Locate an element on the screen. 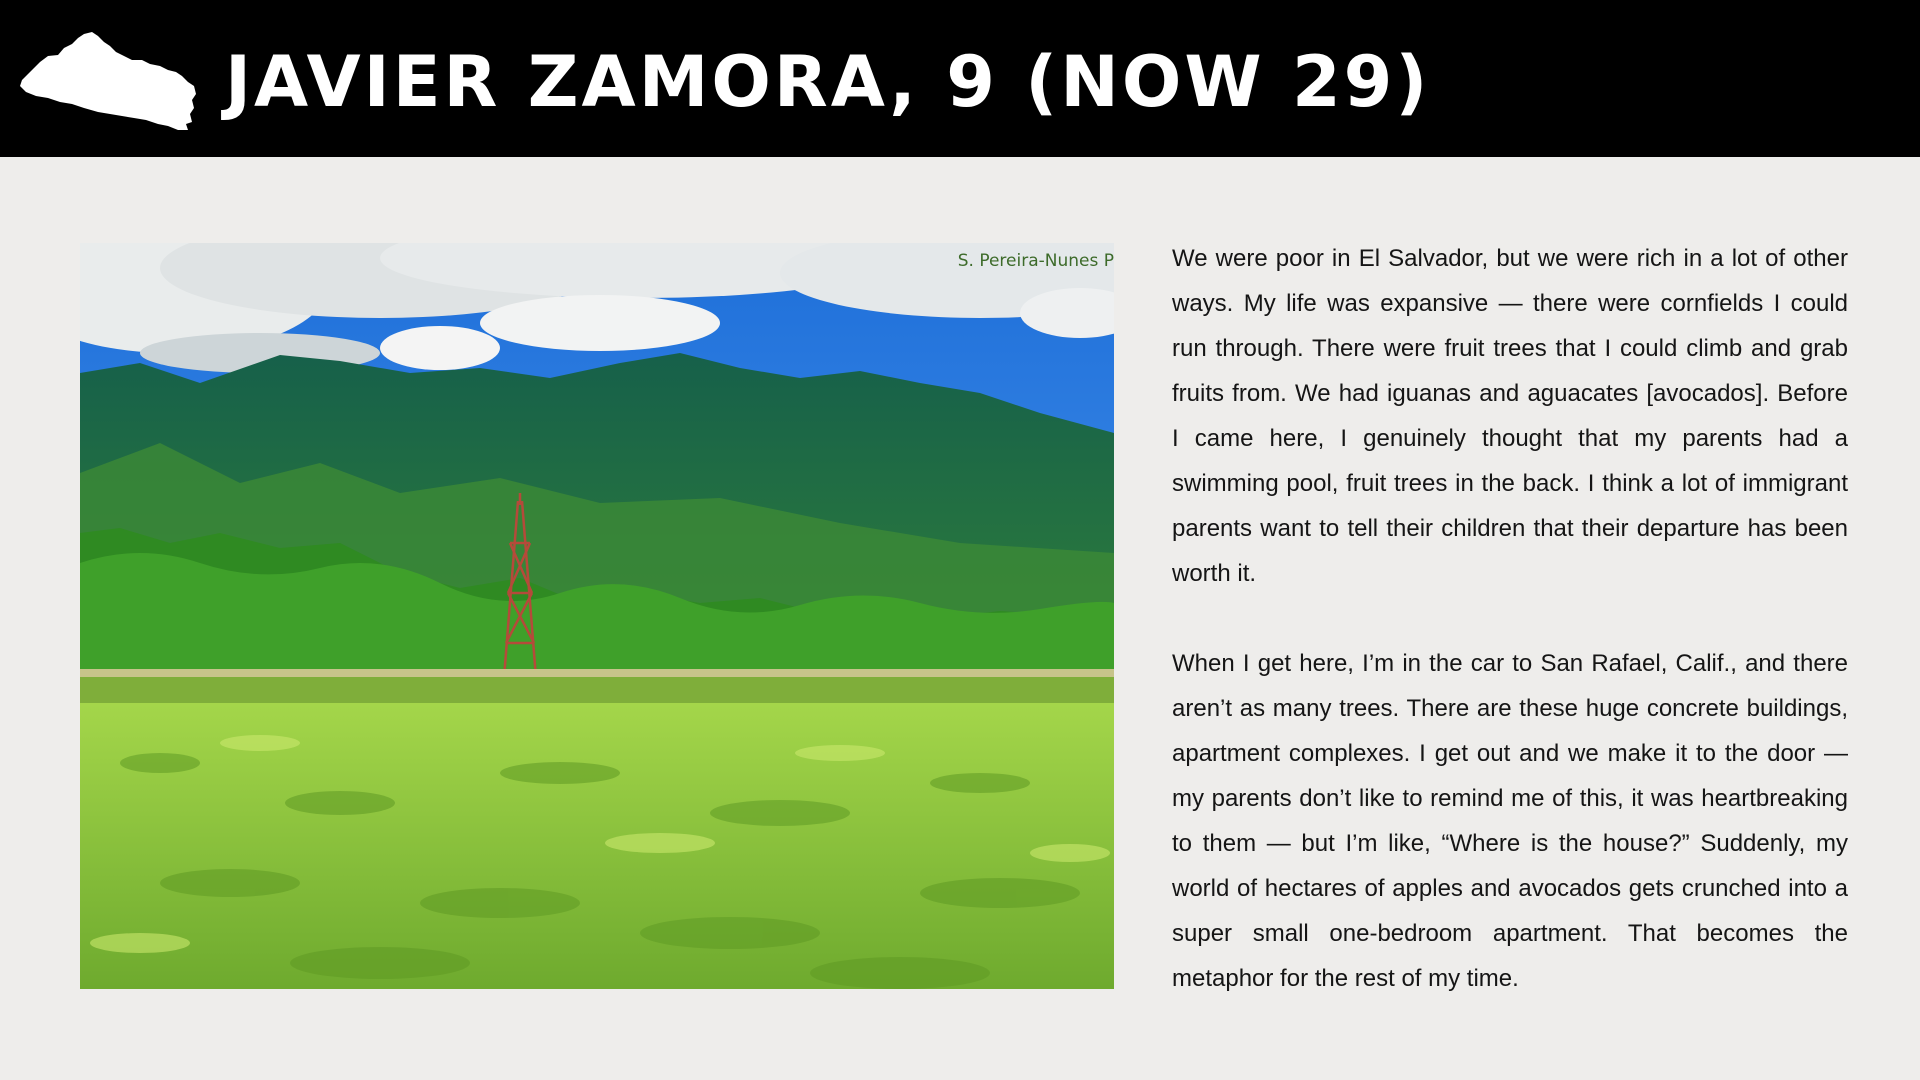  header-bar: JAVIER ZAMORA, 9 (NOW 29) is located at coordinates (960, 78).